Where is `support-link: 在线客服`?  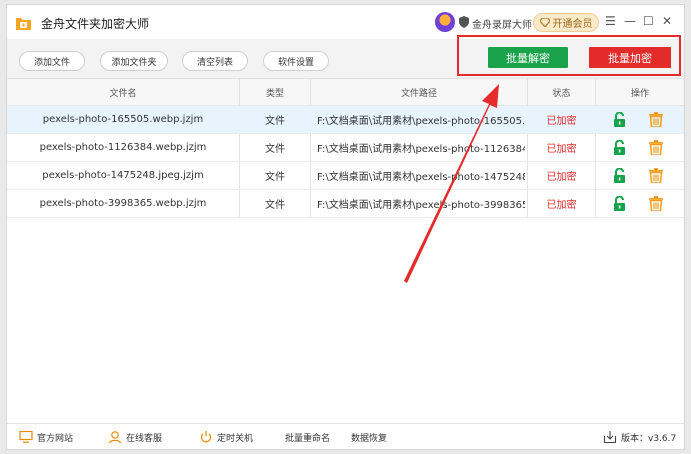 support-link: 在线客服 is located at coordinates (135, 437).